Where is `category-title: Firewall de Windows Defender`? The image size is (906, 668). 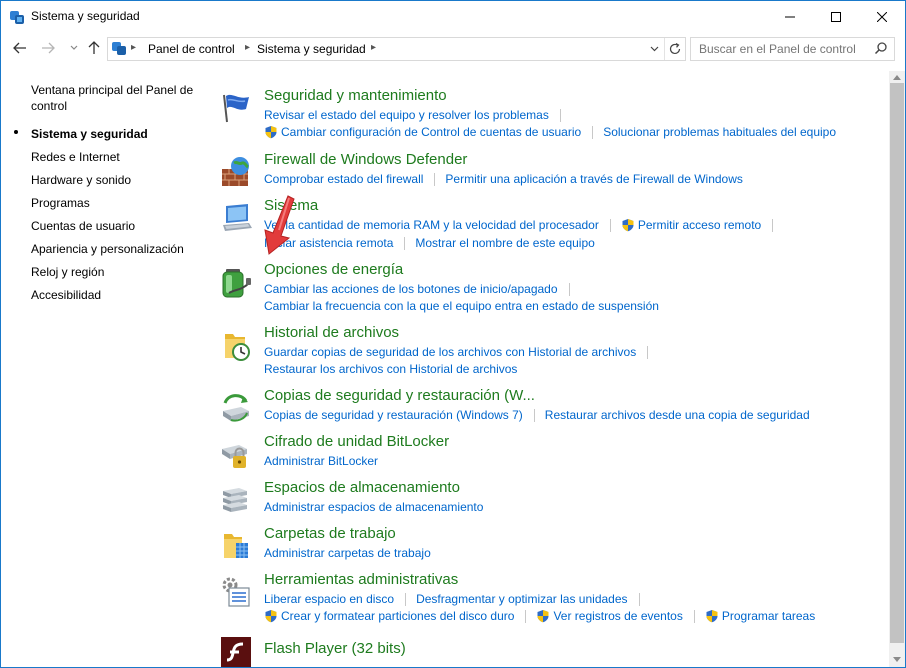
category-title: Firewall de Windows Defender is located at coordinates (365, 159).